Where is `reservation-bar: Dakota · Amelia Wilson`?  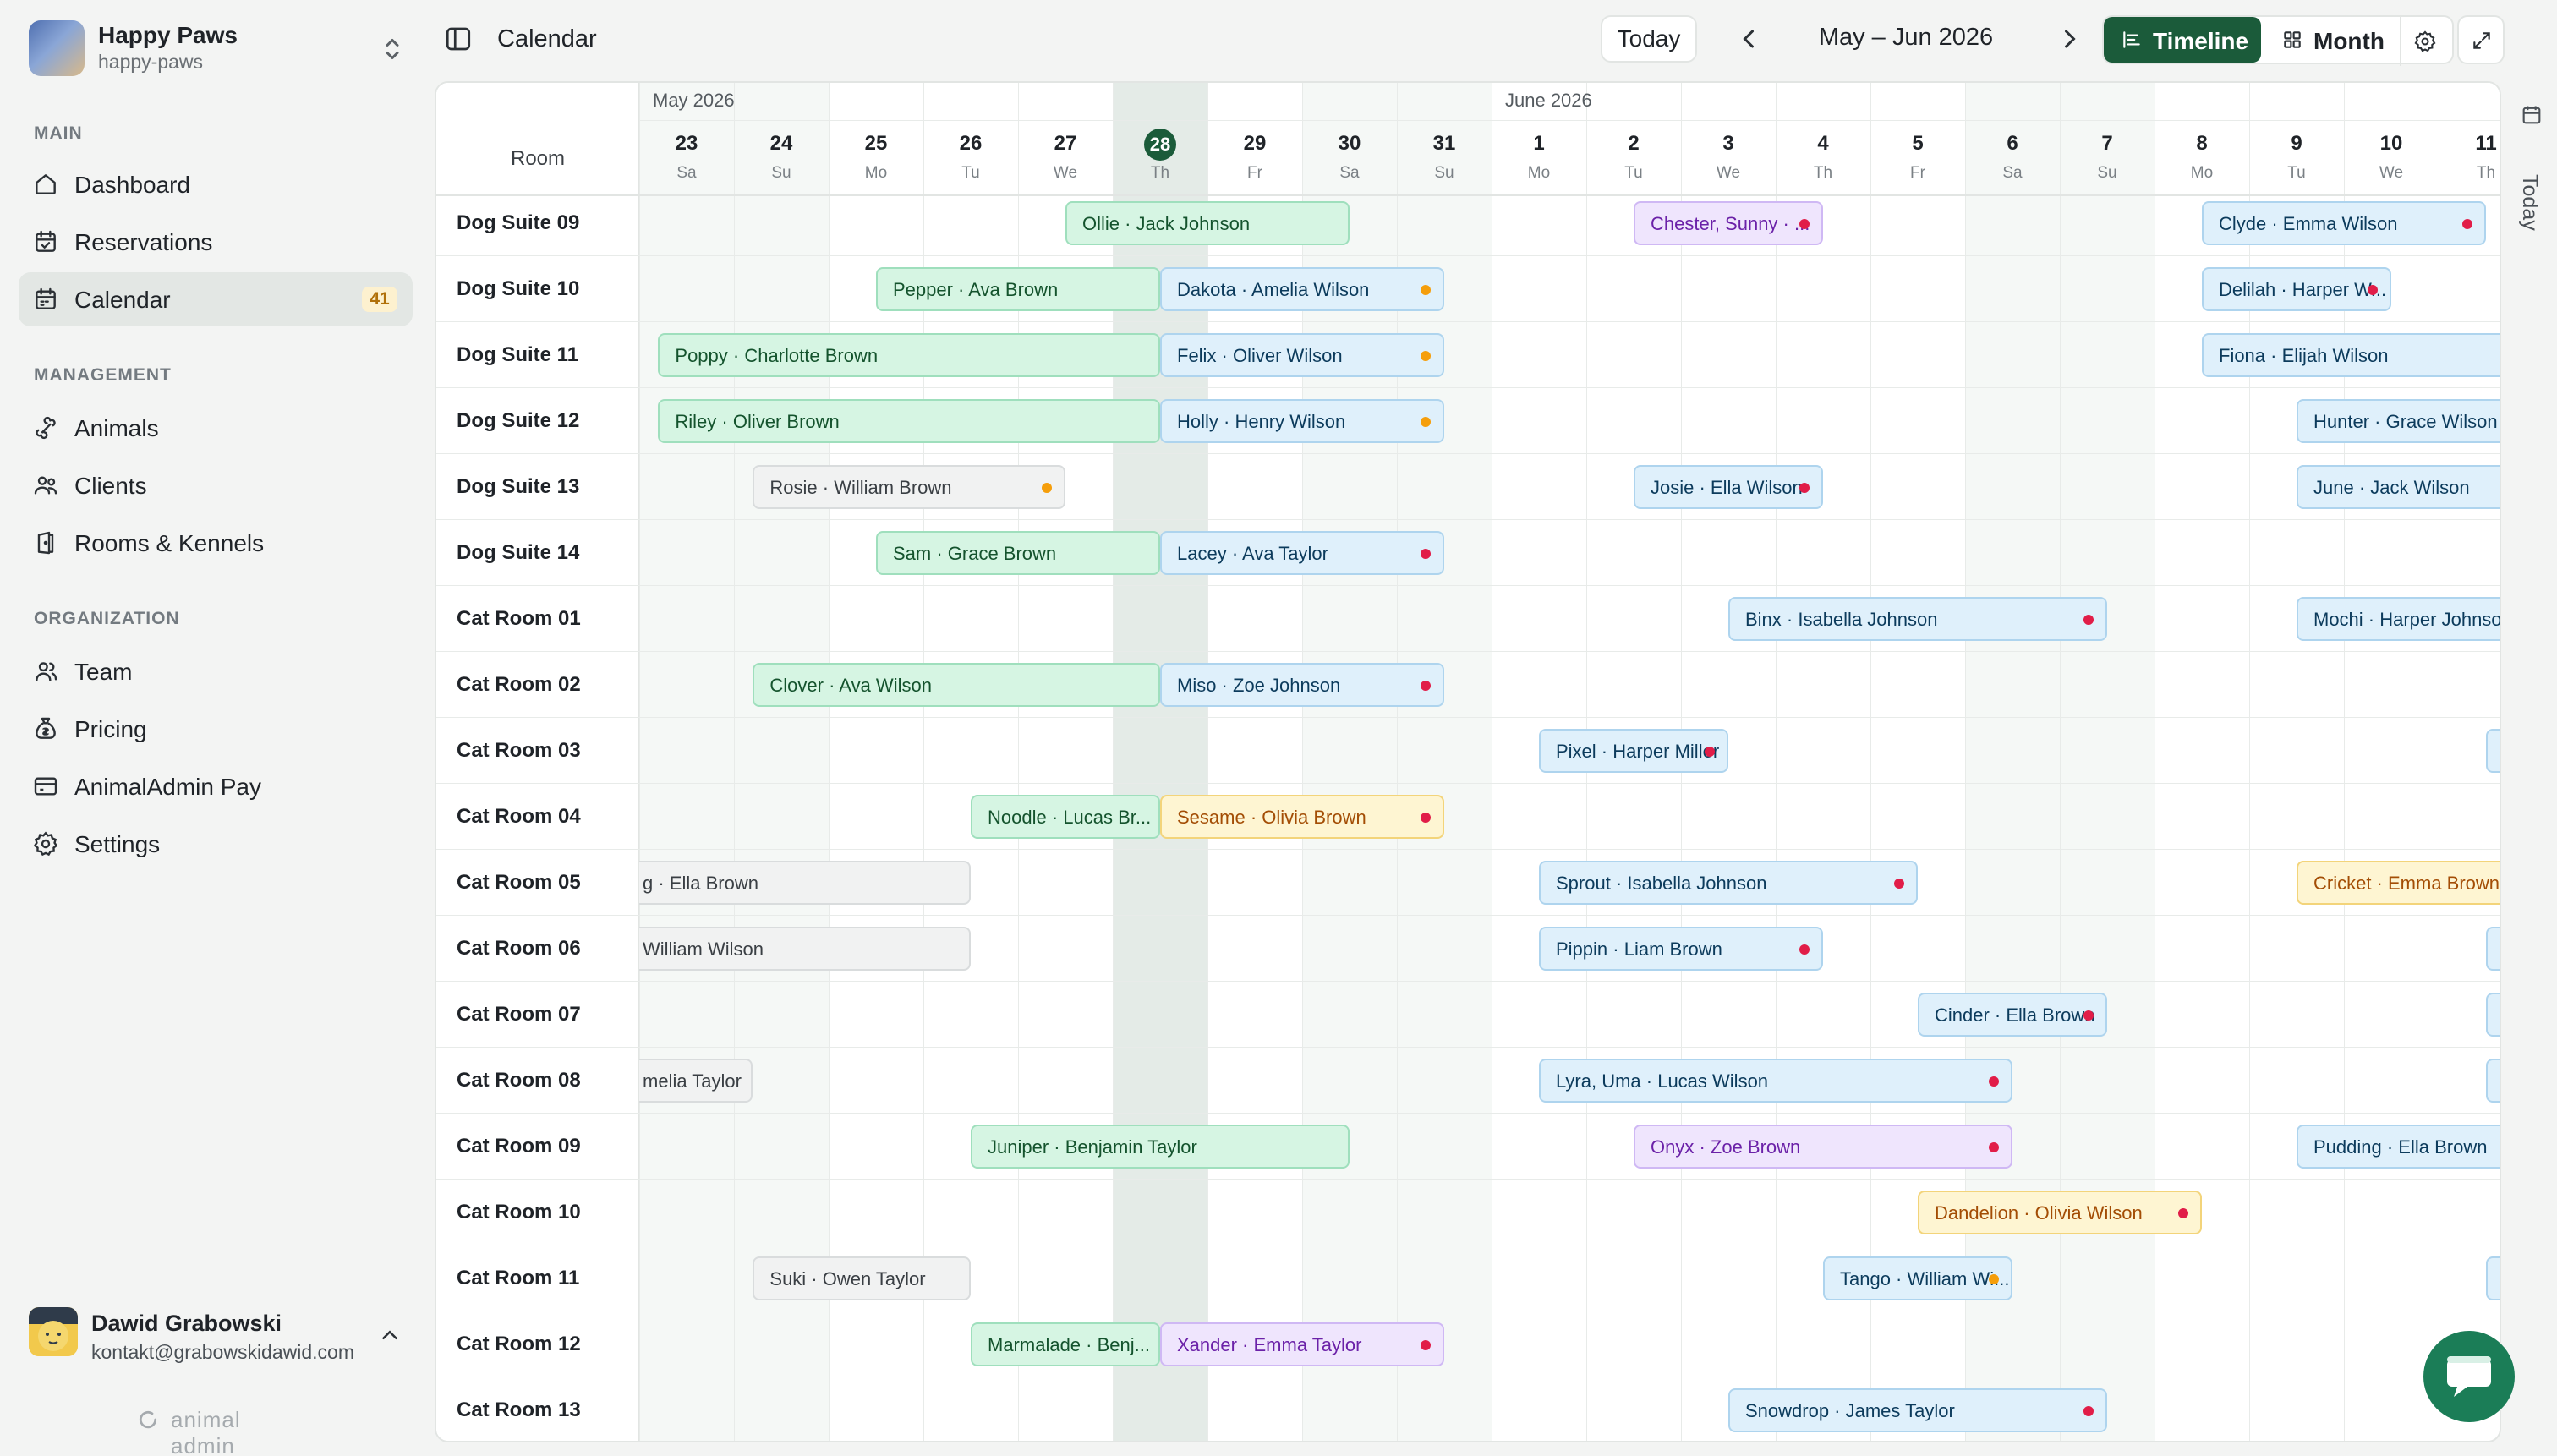
reservation-bar: Dakota · Amelia Wilson is located at coordinates (1302, 289).